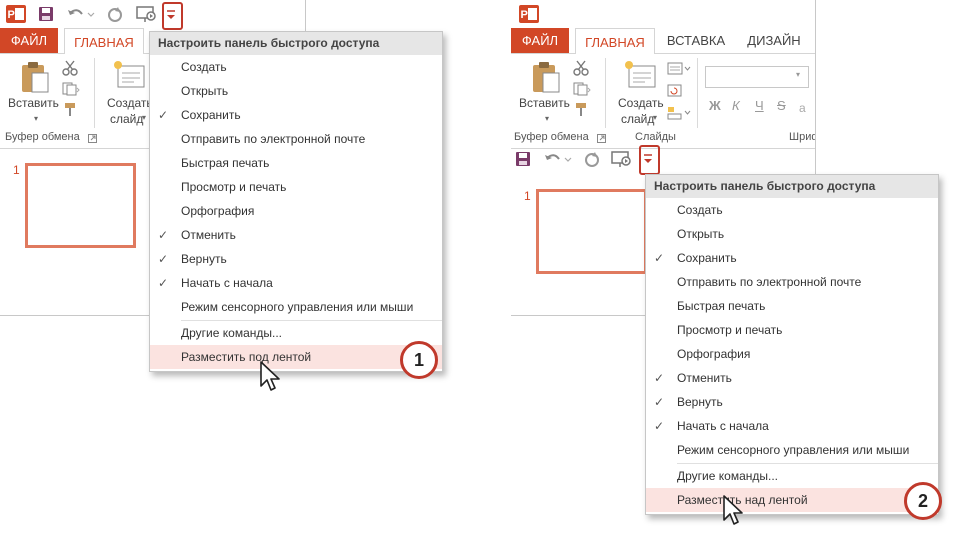  Describe the element at coordinates (759, 105) in the screenshot. I see `underline-button: Ч` at that location.